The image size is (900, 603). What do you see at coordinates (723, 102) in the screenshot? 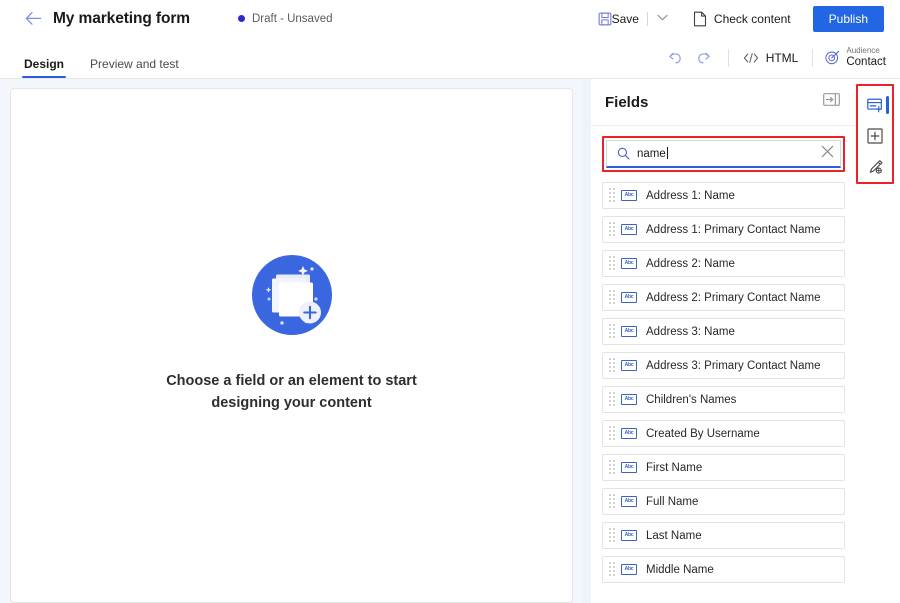
I see `fields-panel-header: Fields` at bounding box center [723, 102].